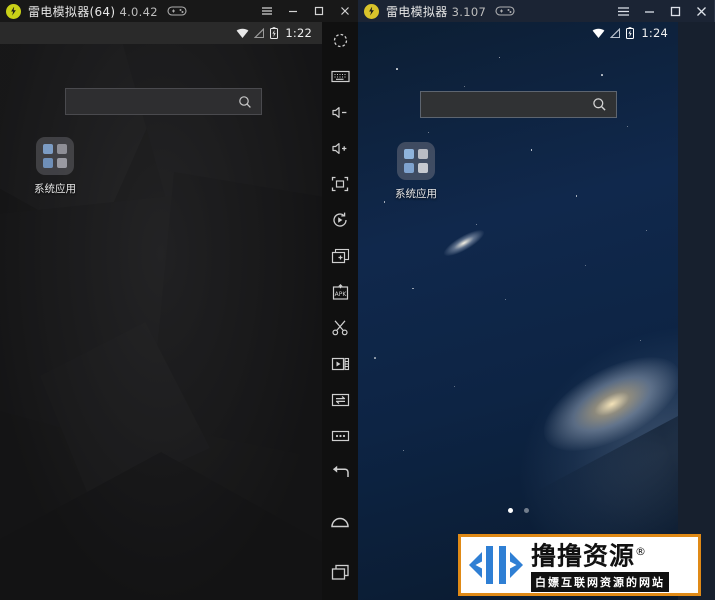 This screenshot has width=715, height=600. What do you see at coordinates (298, 33) in the screenshot?
I see `status-time-left: 1:22` at bounding box center [298, 33].